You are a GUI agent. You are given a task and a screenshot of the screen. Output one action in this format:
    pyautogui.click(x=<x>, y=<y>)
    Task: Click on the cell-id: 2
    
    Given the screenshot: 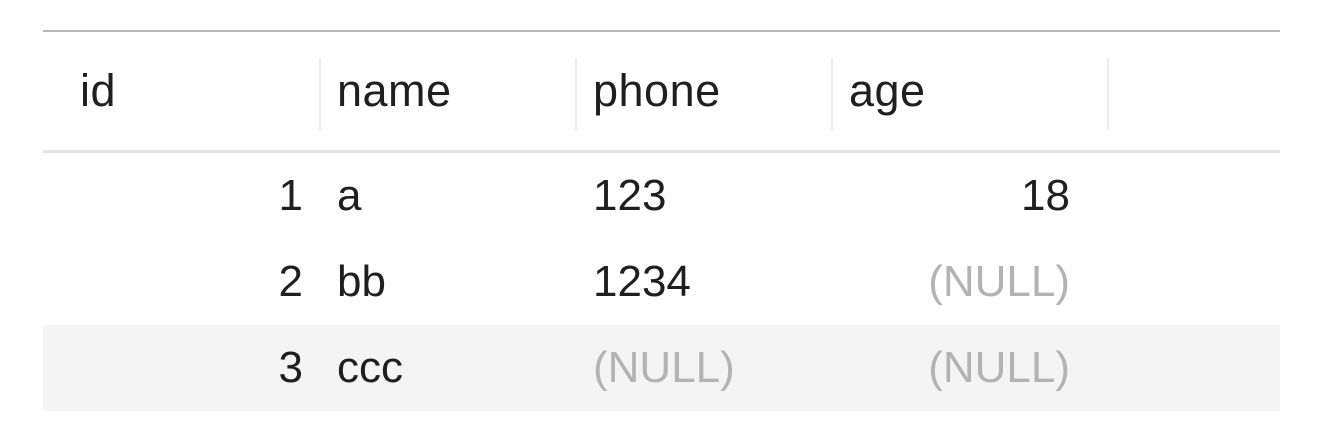 What is the action you would take?
    pyautogui.click(x=173, y=282)
    